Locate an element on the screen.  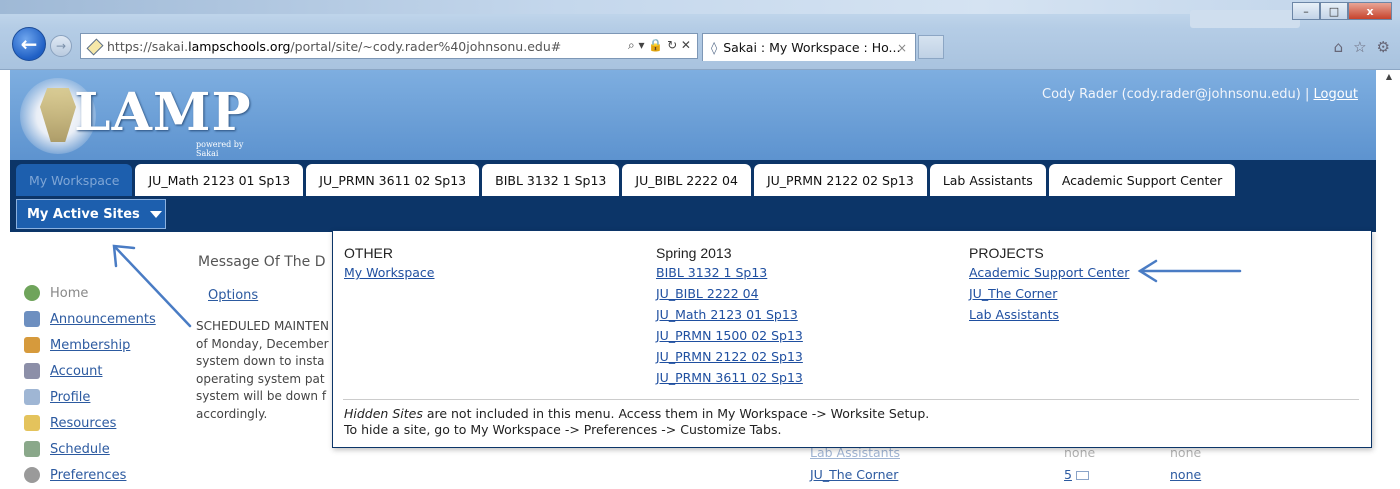
message-count-cell: 5 is located at coordinates (1076, 474).